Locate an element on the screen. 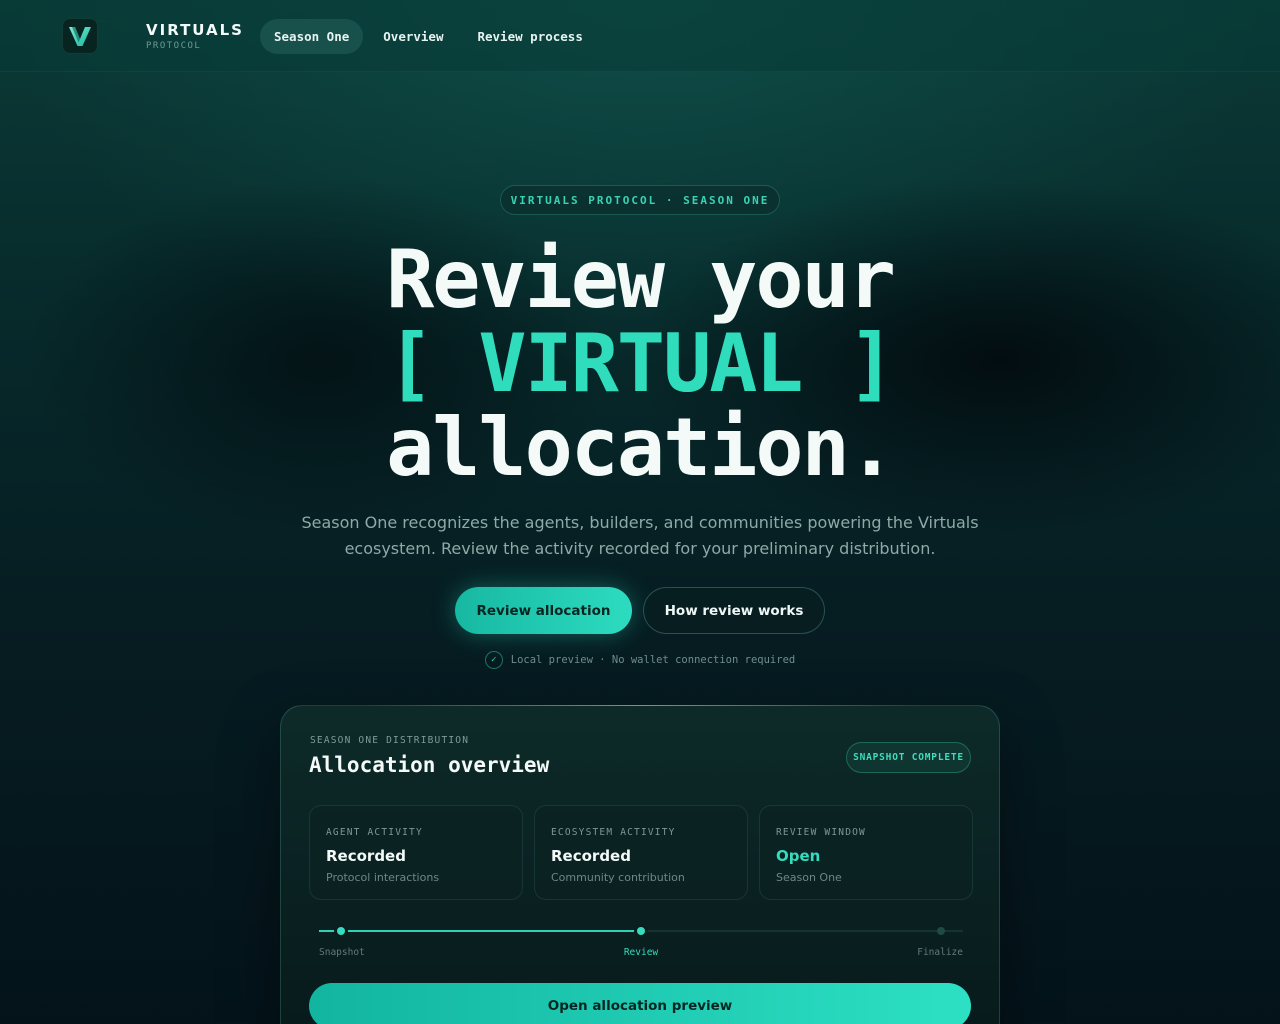  stat-subtext: Community contribution is located at coordinates (618, 877).